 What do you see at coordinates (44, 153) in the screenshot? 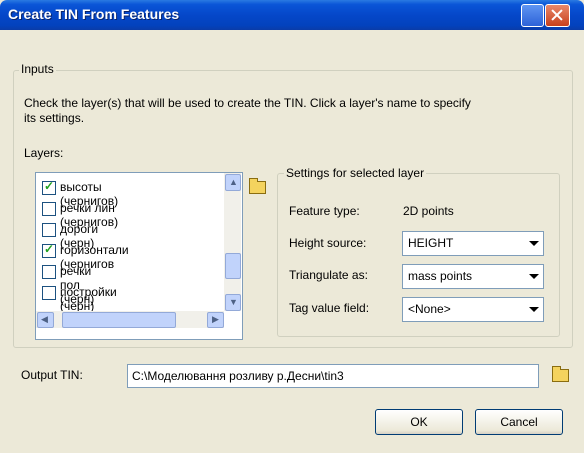
I see `layers-label: Layers:` at bounding box center [44, 153].